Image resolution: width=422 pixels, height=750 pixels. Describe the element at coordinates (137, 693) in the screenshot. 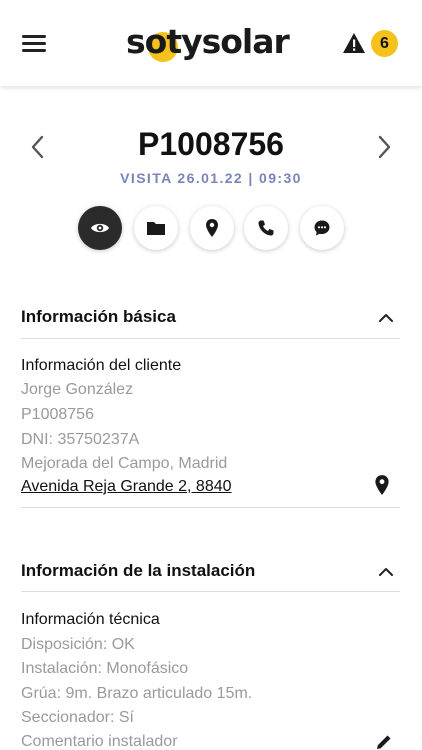

I see `crane-value: Grúa: 9m. Brazo articulado 15m.` at that location.